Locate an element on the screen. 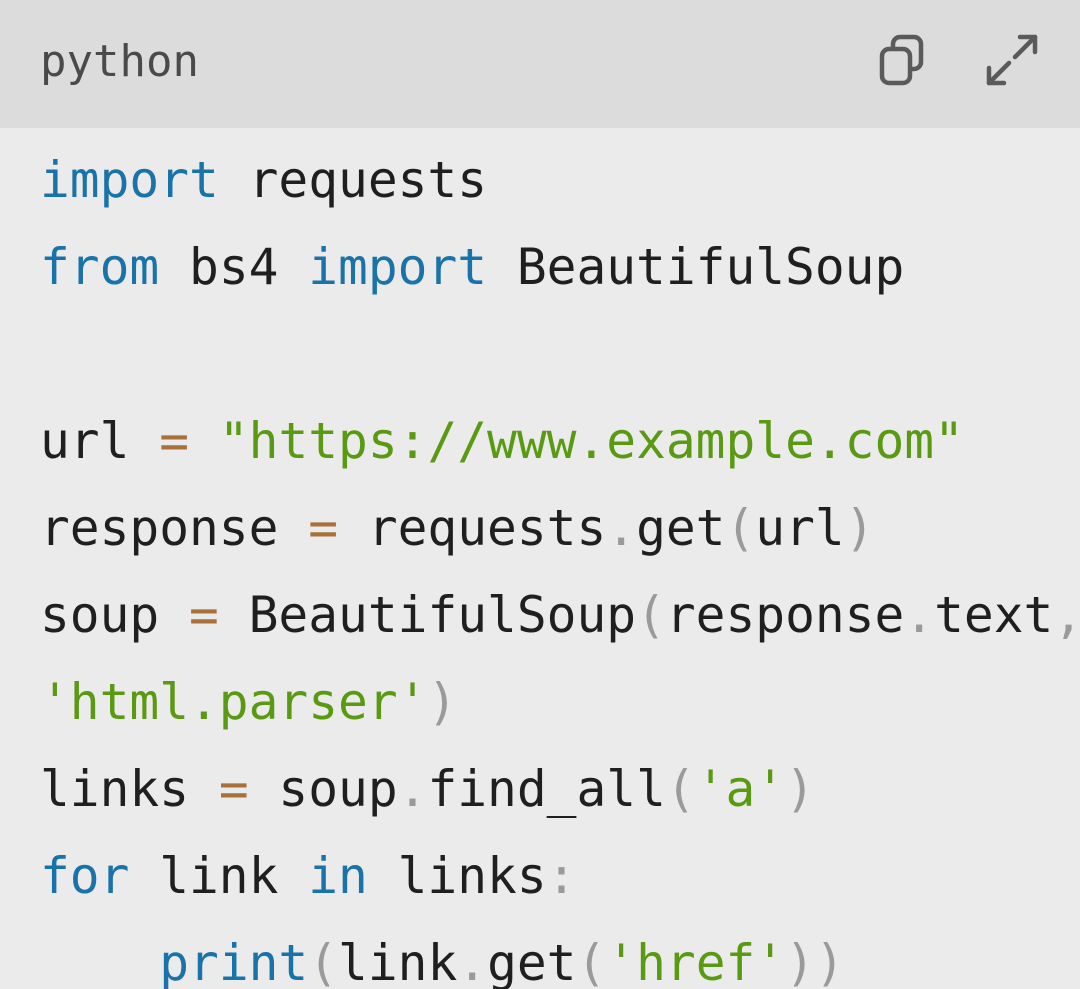 The height and width of the screenshot is (989, 1080). expand-button is located at coordinates (1012, 60).